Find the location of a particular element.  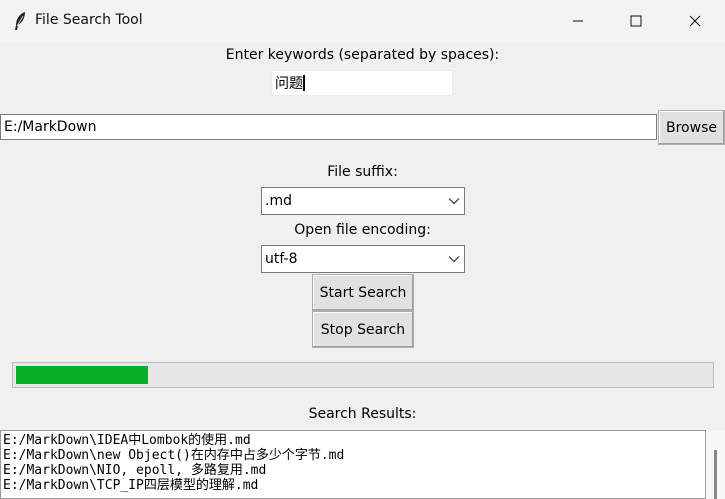

minimize-icon is located at coordinates (578, 21).